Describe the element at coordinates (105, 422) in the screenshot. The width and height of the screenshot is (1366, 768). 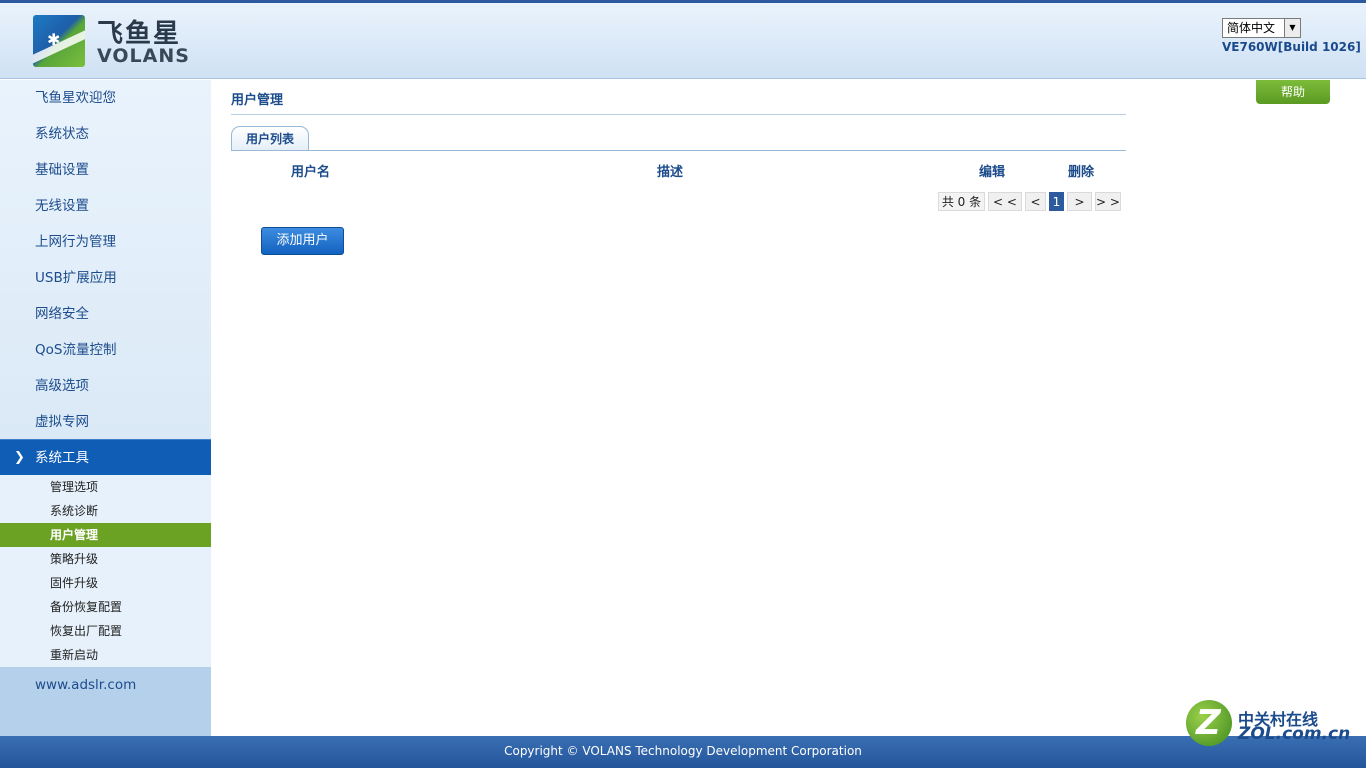
I see `sidebar-item-vpn: 虚拟专网` at that location.